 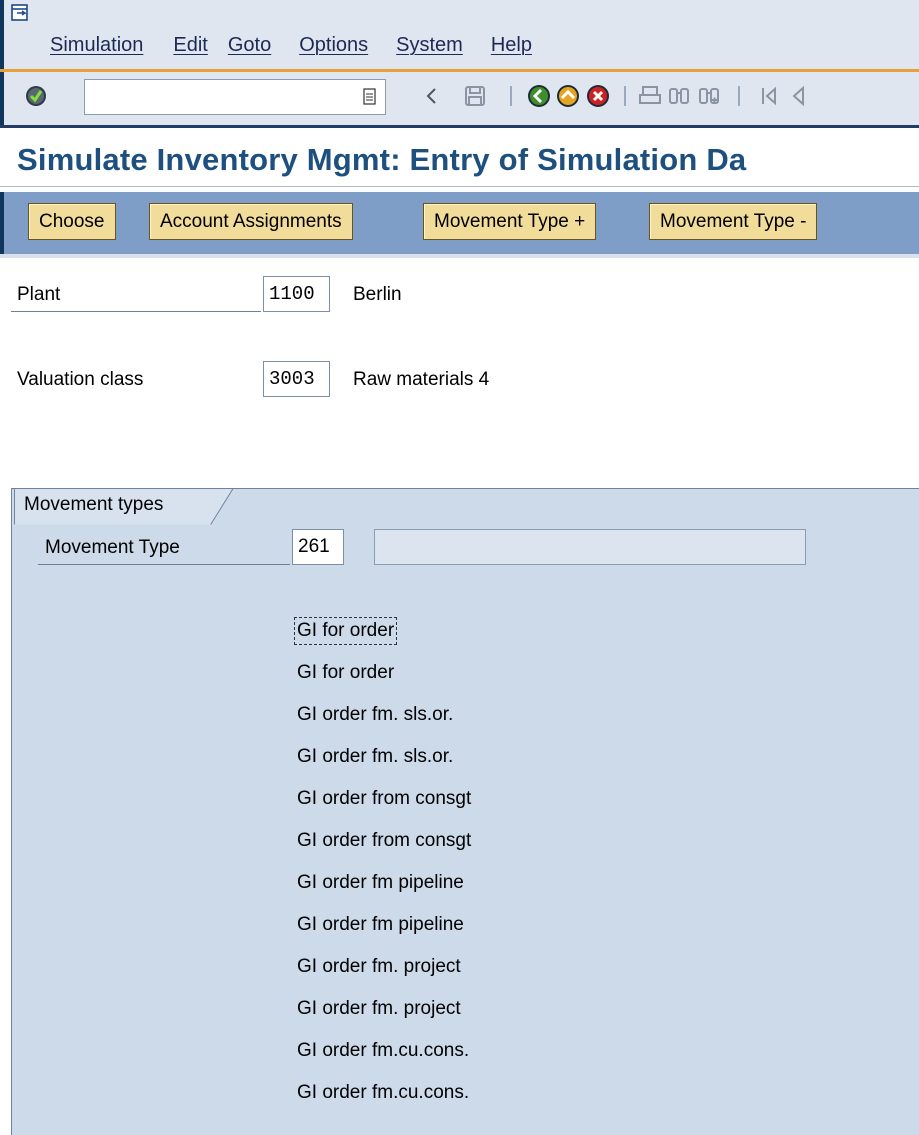 What do you see at coordinates (377, 294) in the screenshot?
I see `plant-description: Berlin` at bounding box center [377, 294].